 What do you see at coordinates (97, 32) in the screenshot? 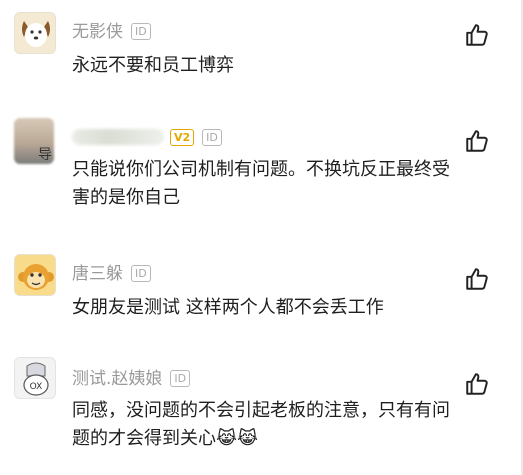
I see `username: 无影侠` at bounding box center [97, 32].